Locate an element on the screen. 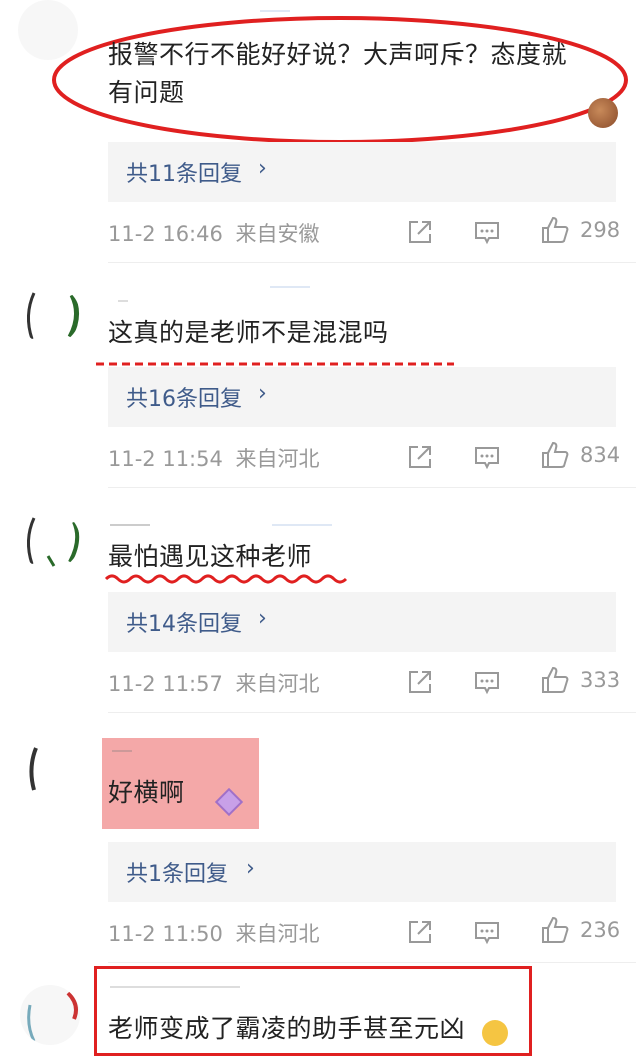  comment-meta: 11-2 11:50 来自河北 is located at coordinates (214, 933).